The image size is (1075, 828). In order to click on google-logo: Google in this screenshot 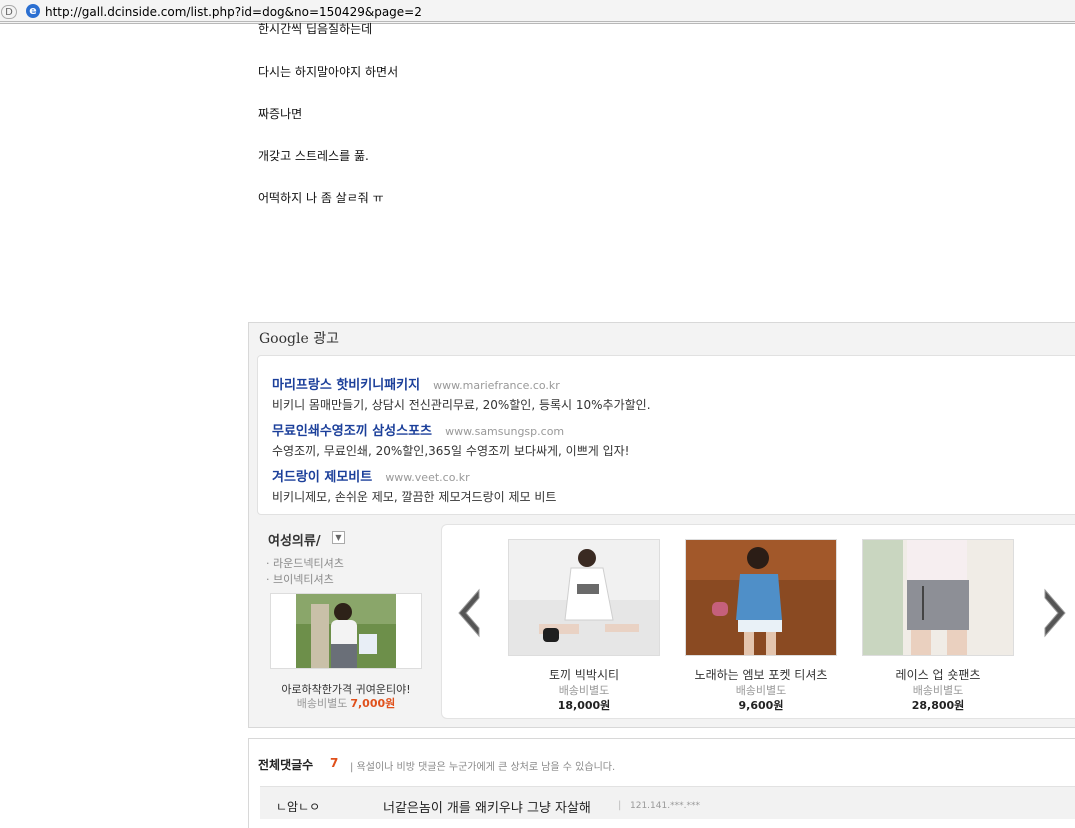, I will do `click(284, 339)`.